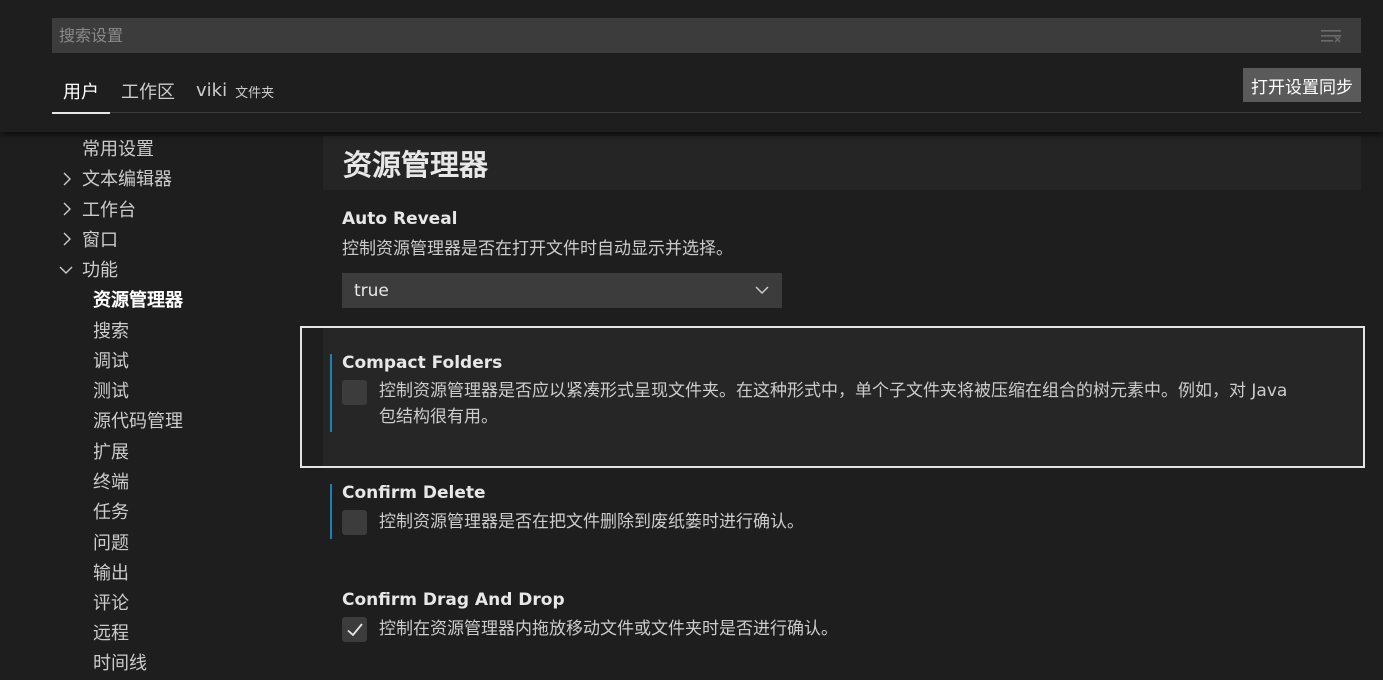 The width and height of the screenshot is (1383, 680). What do you see at coordinates (422, 363) in the screenshot?
I see `setting-title-compact-folders: Compact Folders` at bounding box center [422, 363].